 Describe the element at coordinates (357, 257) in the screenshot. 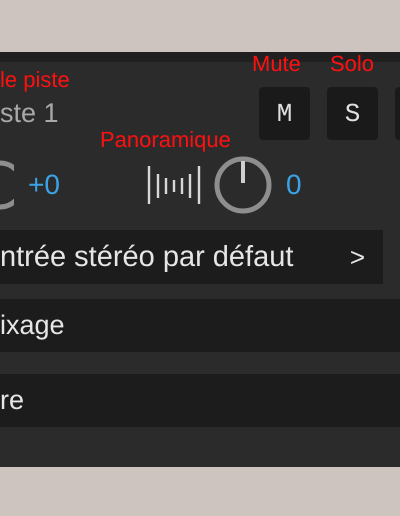

I see `chevron-icon: >` at that location.